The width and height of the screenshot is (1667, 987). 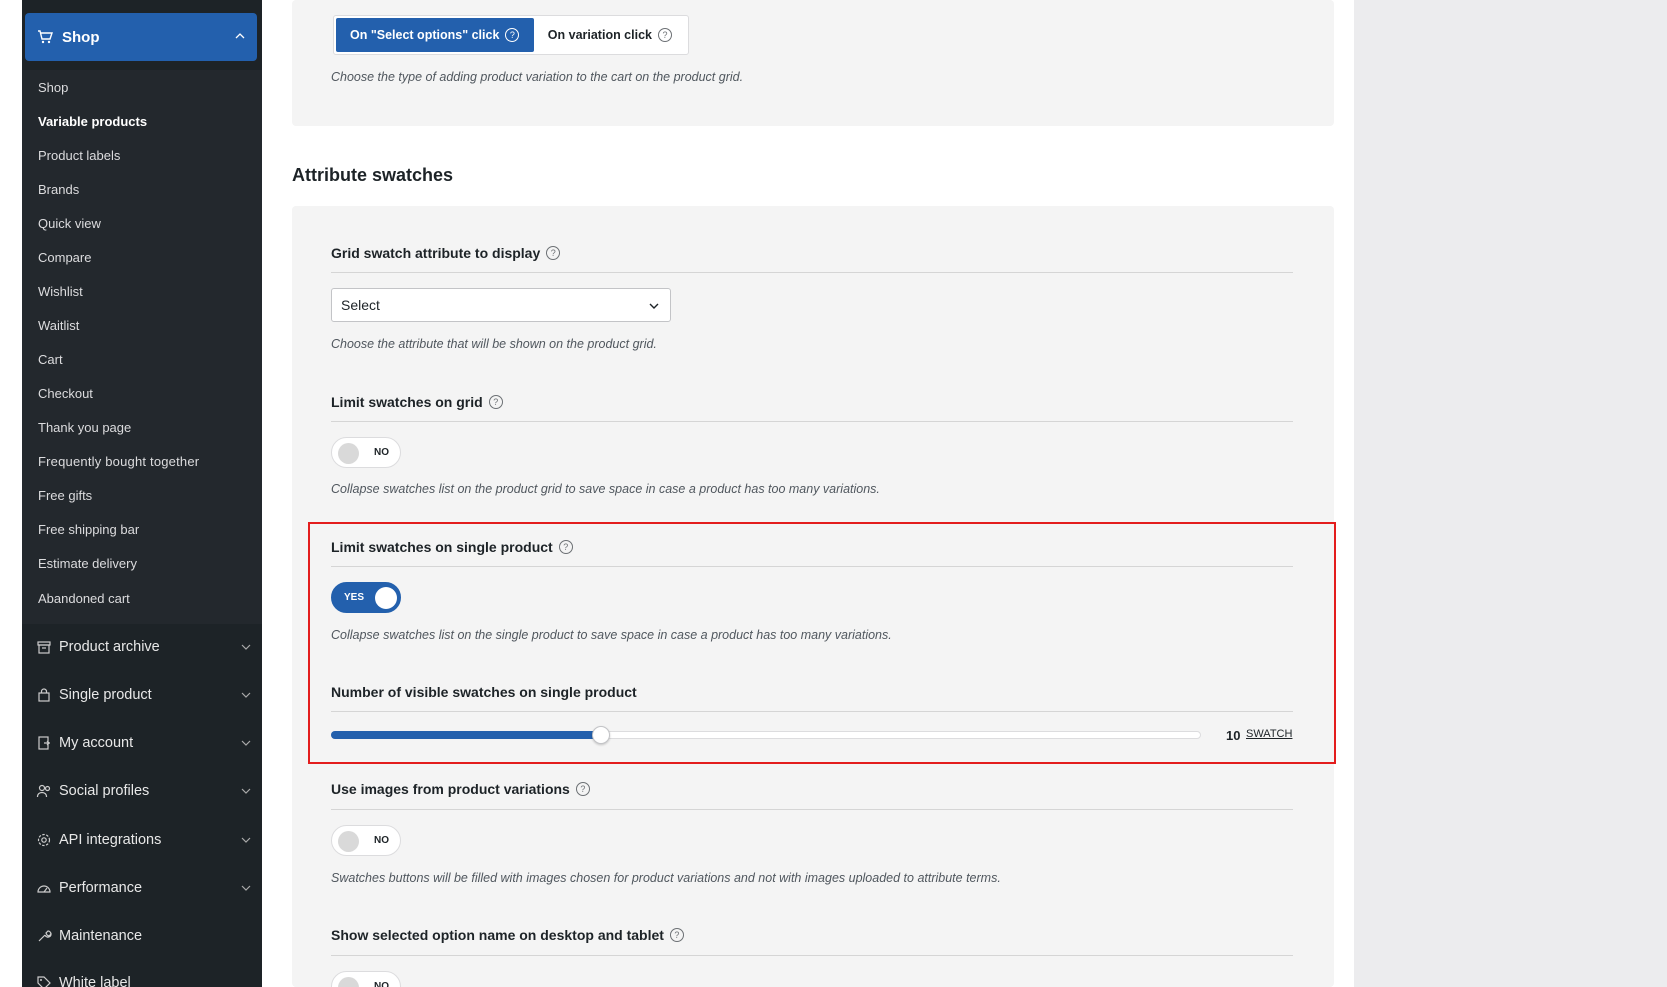 I want to click on grid-swatch-label: Grid swatch attribute to display ?, so click(x=446, y=253).